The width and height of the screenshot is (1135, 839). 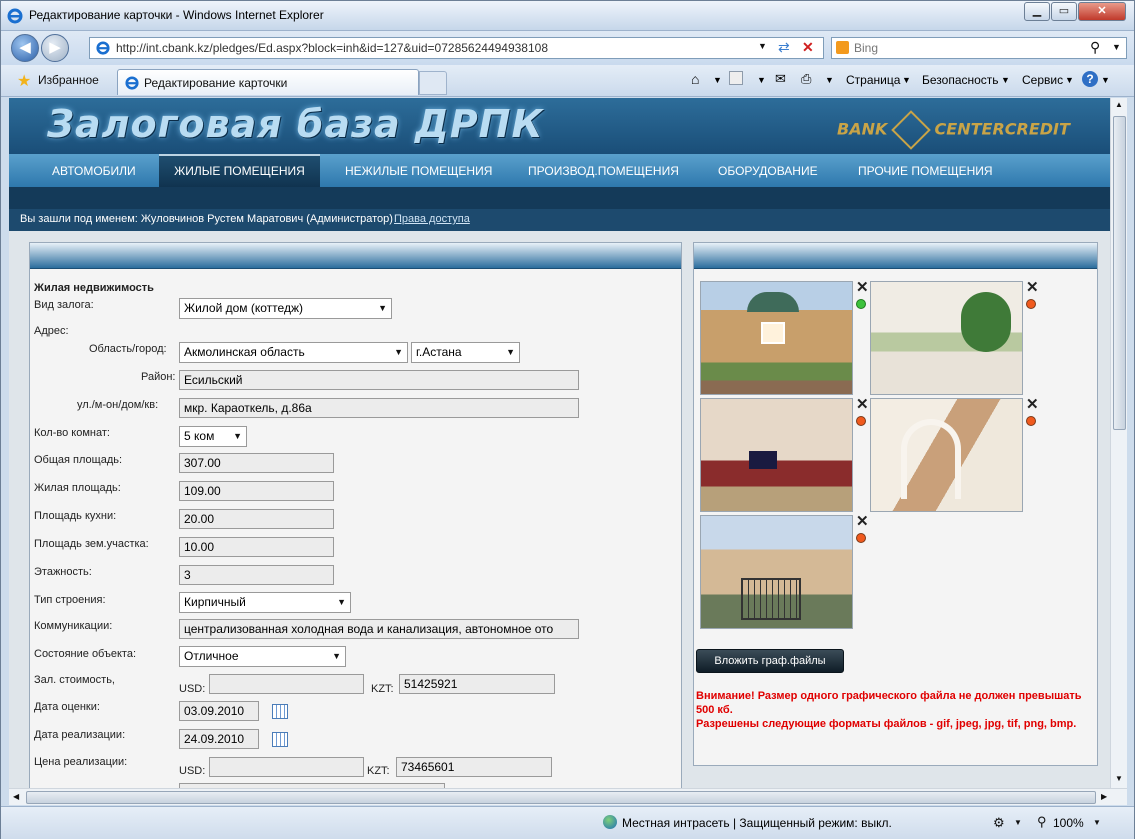 What do you see at coordinates (256, 519) in the screenshot?
I see `kitchen-area-field: 20.00` at bounding box center [256, 519].